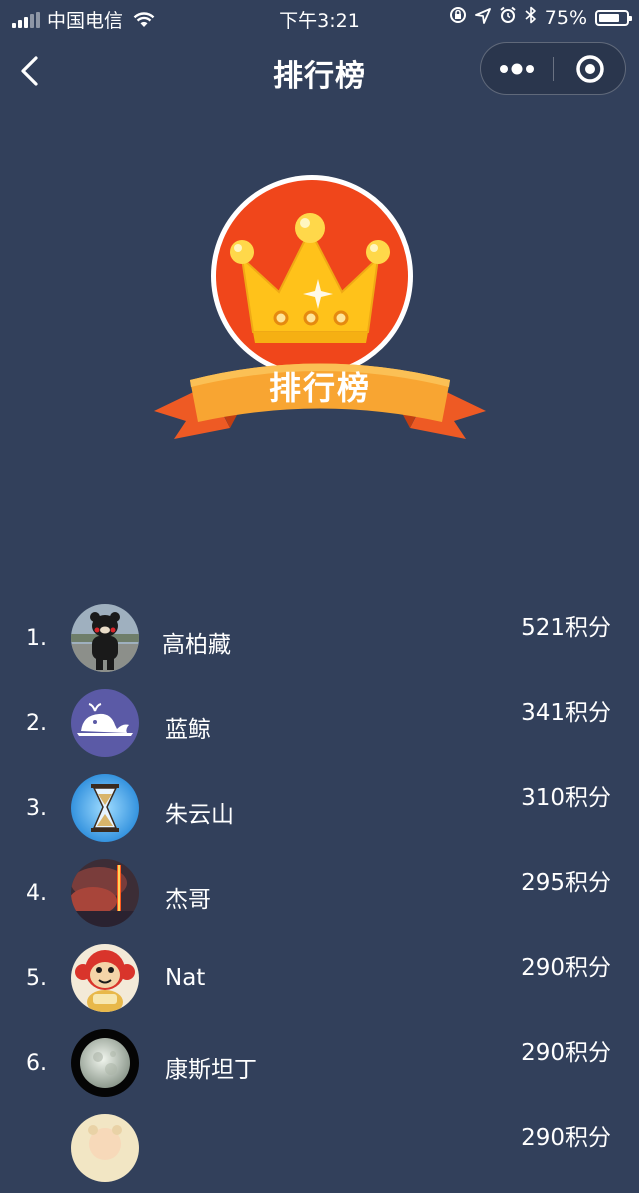  I want to click on ranking-row: 290积分, so click(319, 1150).